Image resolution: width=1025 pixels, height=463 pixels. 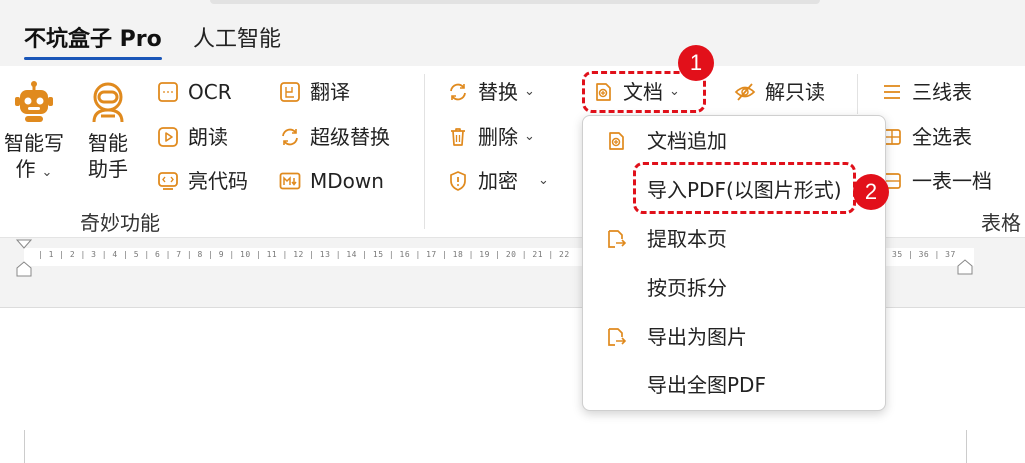 I want to click on smart-writing-label-2-row: 作 ⌄, so click(x=34, y=171).